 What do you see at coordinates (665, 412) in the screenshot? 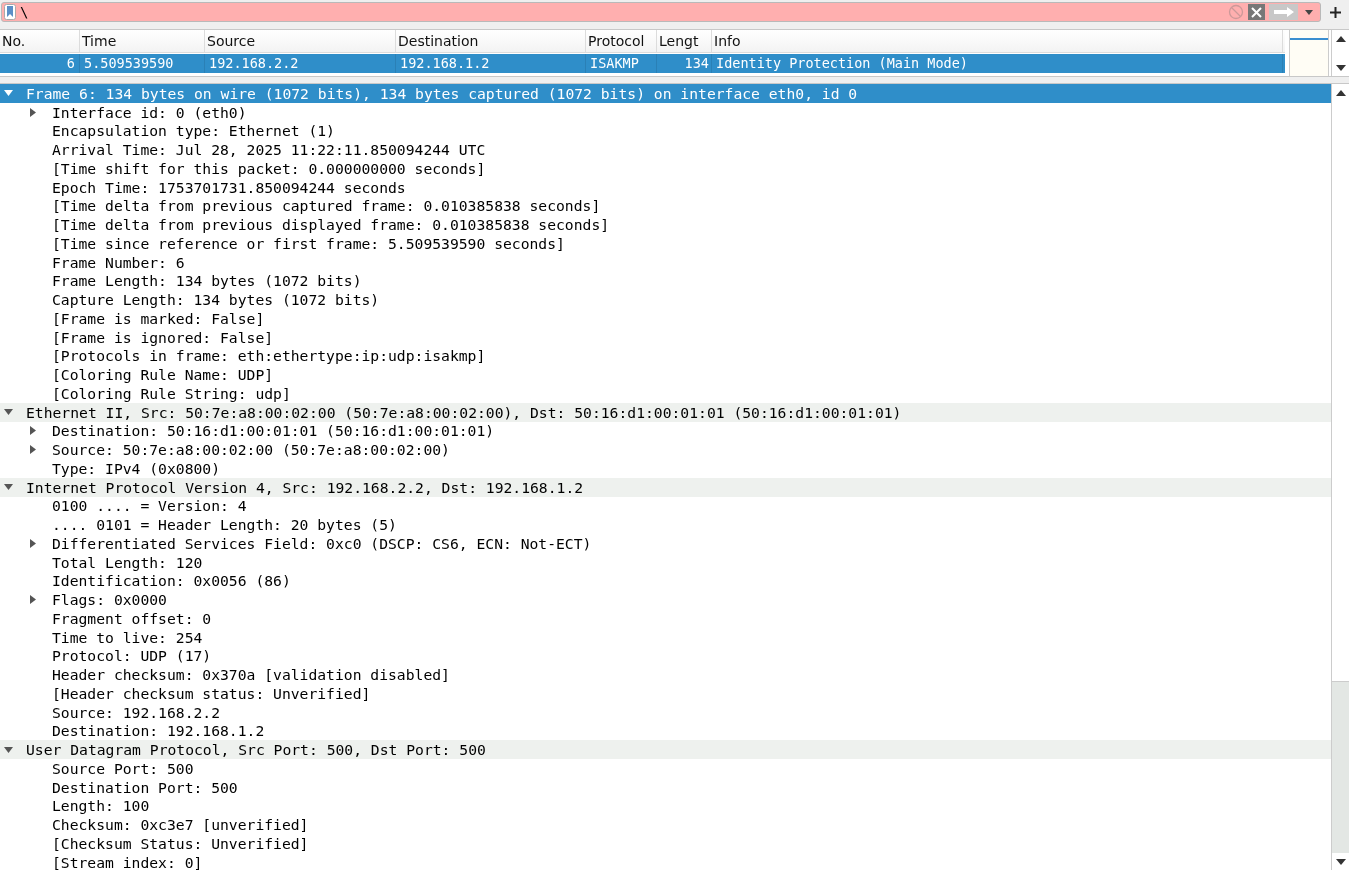
I see `tree-item: Ethernet II, Src: 50:7e:a8:00:02:00 (50:7e:a8:00:02:00), Dst: 50:16:d1:00:01:01 (50:16:d1:00:01:01)` at bounding box center [665, 412].